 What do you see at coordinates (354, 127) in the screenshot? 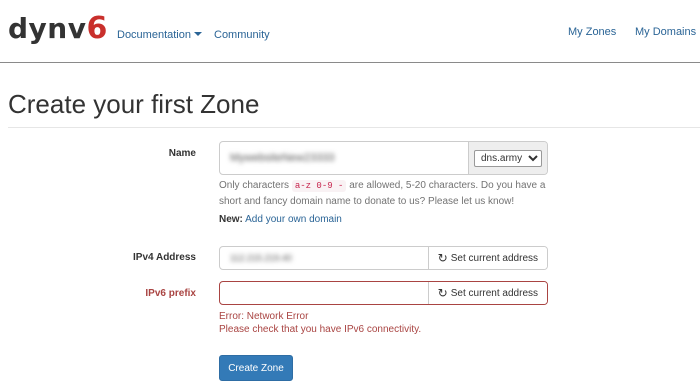
I see `title-divider` at bounding box center [354, 127].